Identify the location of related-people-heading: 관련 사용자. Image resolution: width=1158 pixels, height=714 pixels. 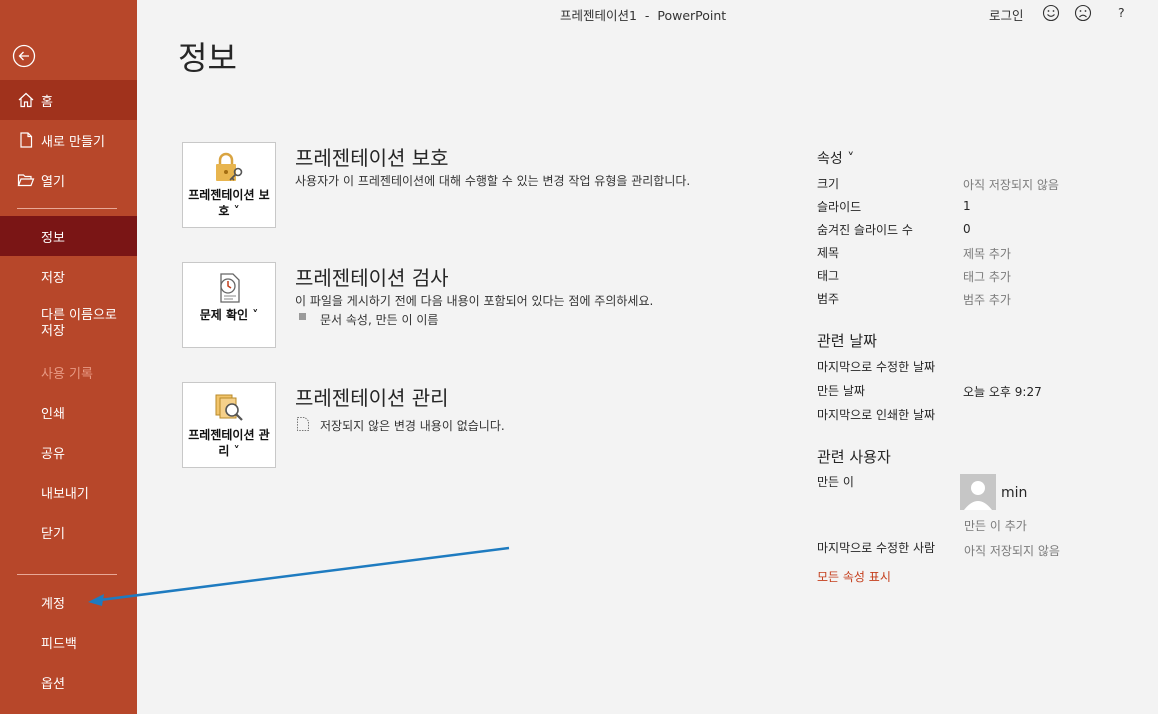
(854, 457).